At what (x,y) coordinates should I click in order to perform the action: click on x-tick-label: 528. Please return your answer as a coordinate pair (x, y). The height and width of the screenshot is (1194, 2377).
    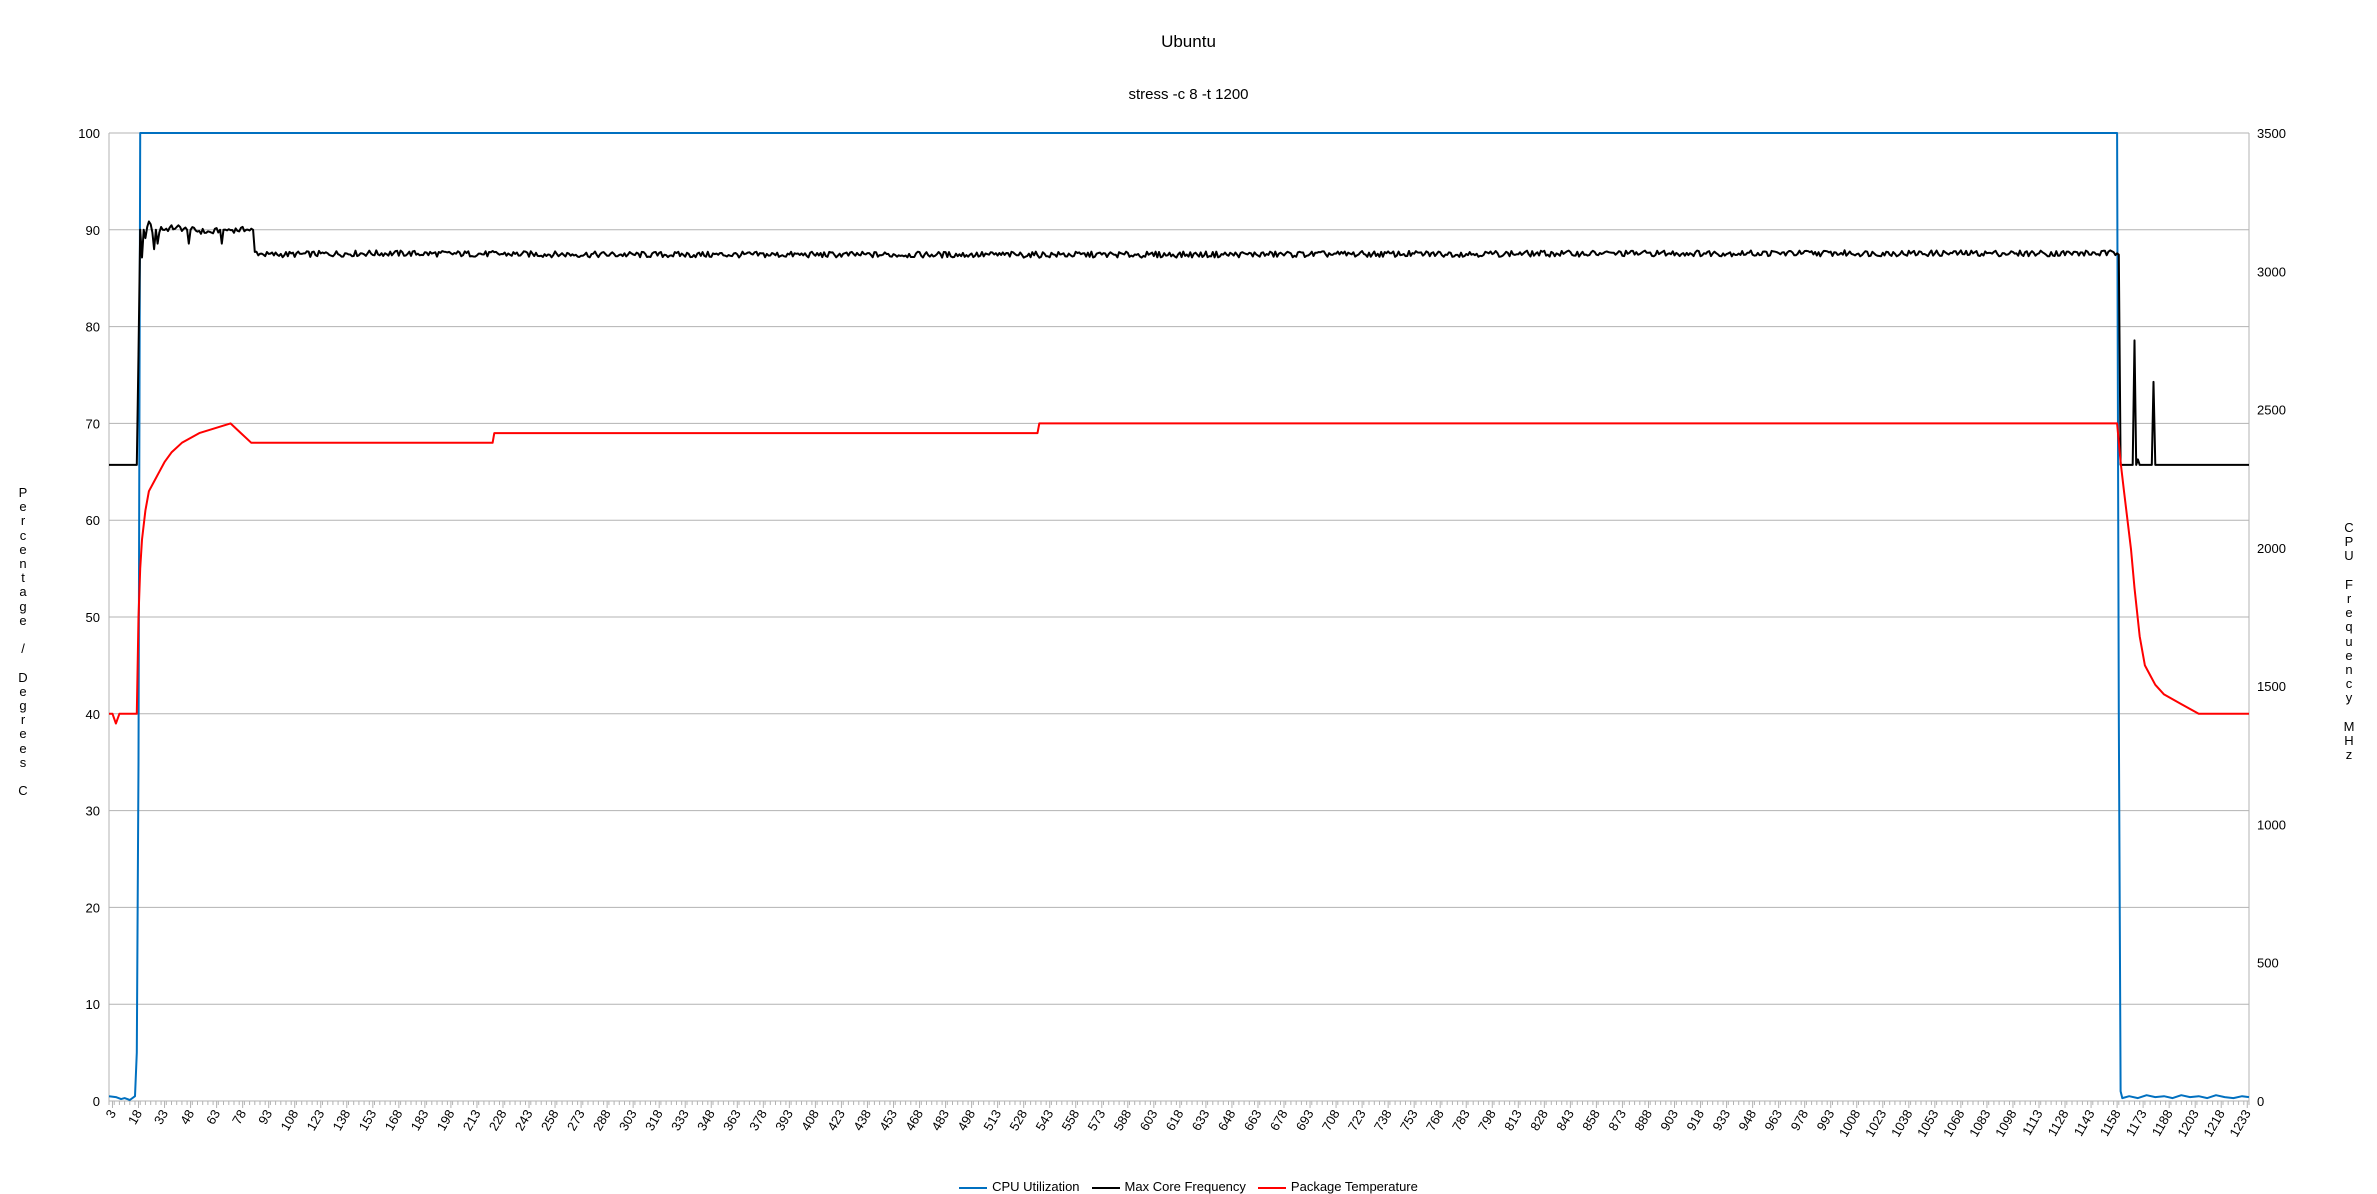
    Looking at the image, I should click on (1018, 1120).